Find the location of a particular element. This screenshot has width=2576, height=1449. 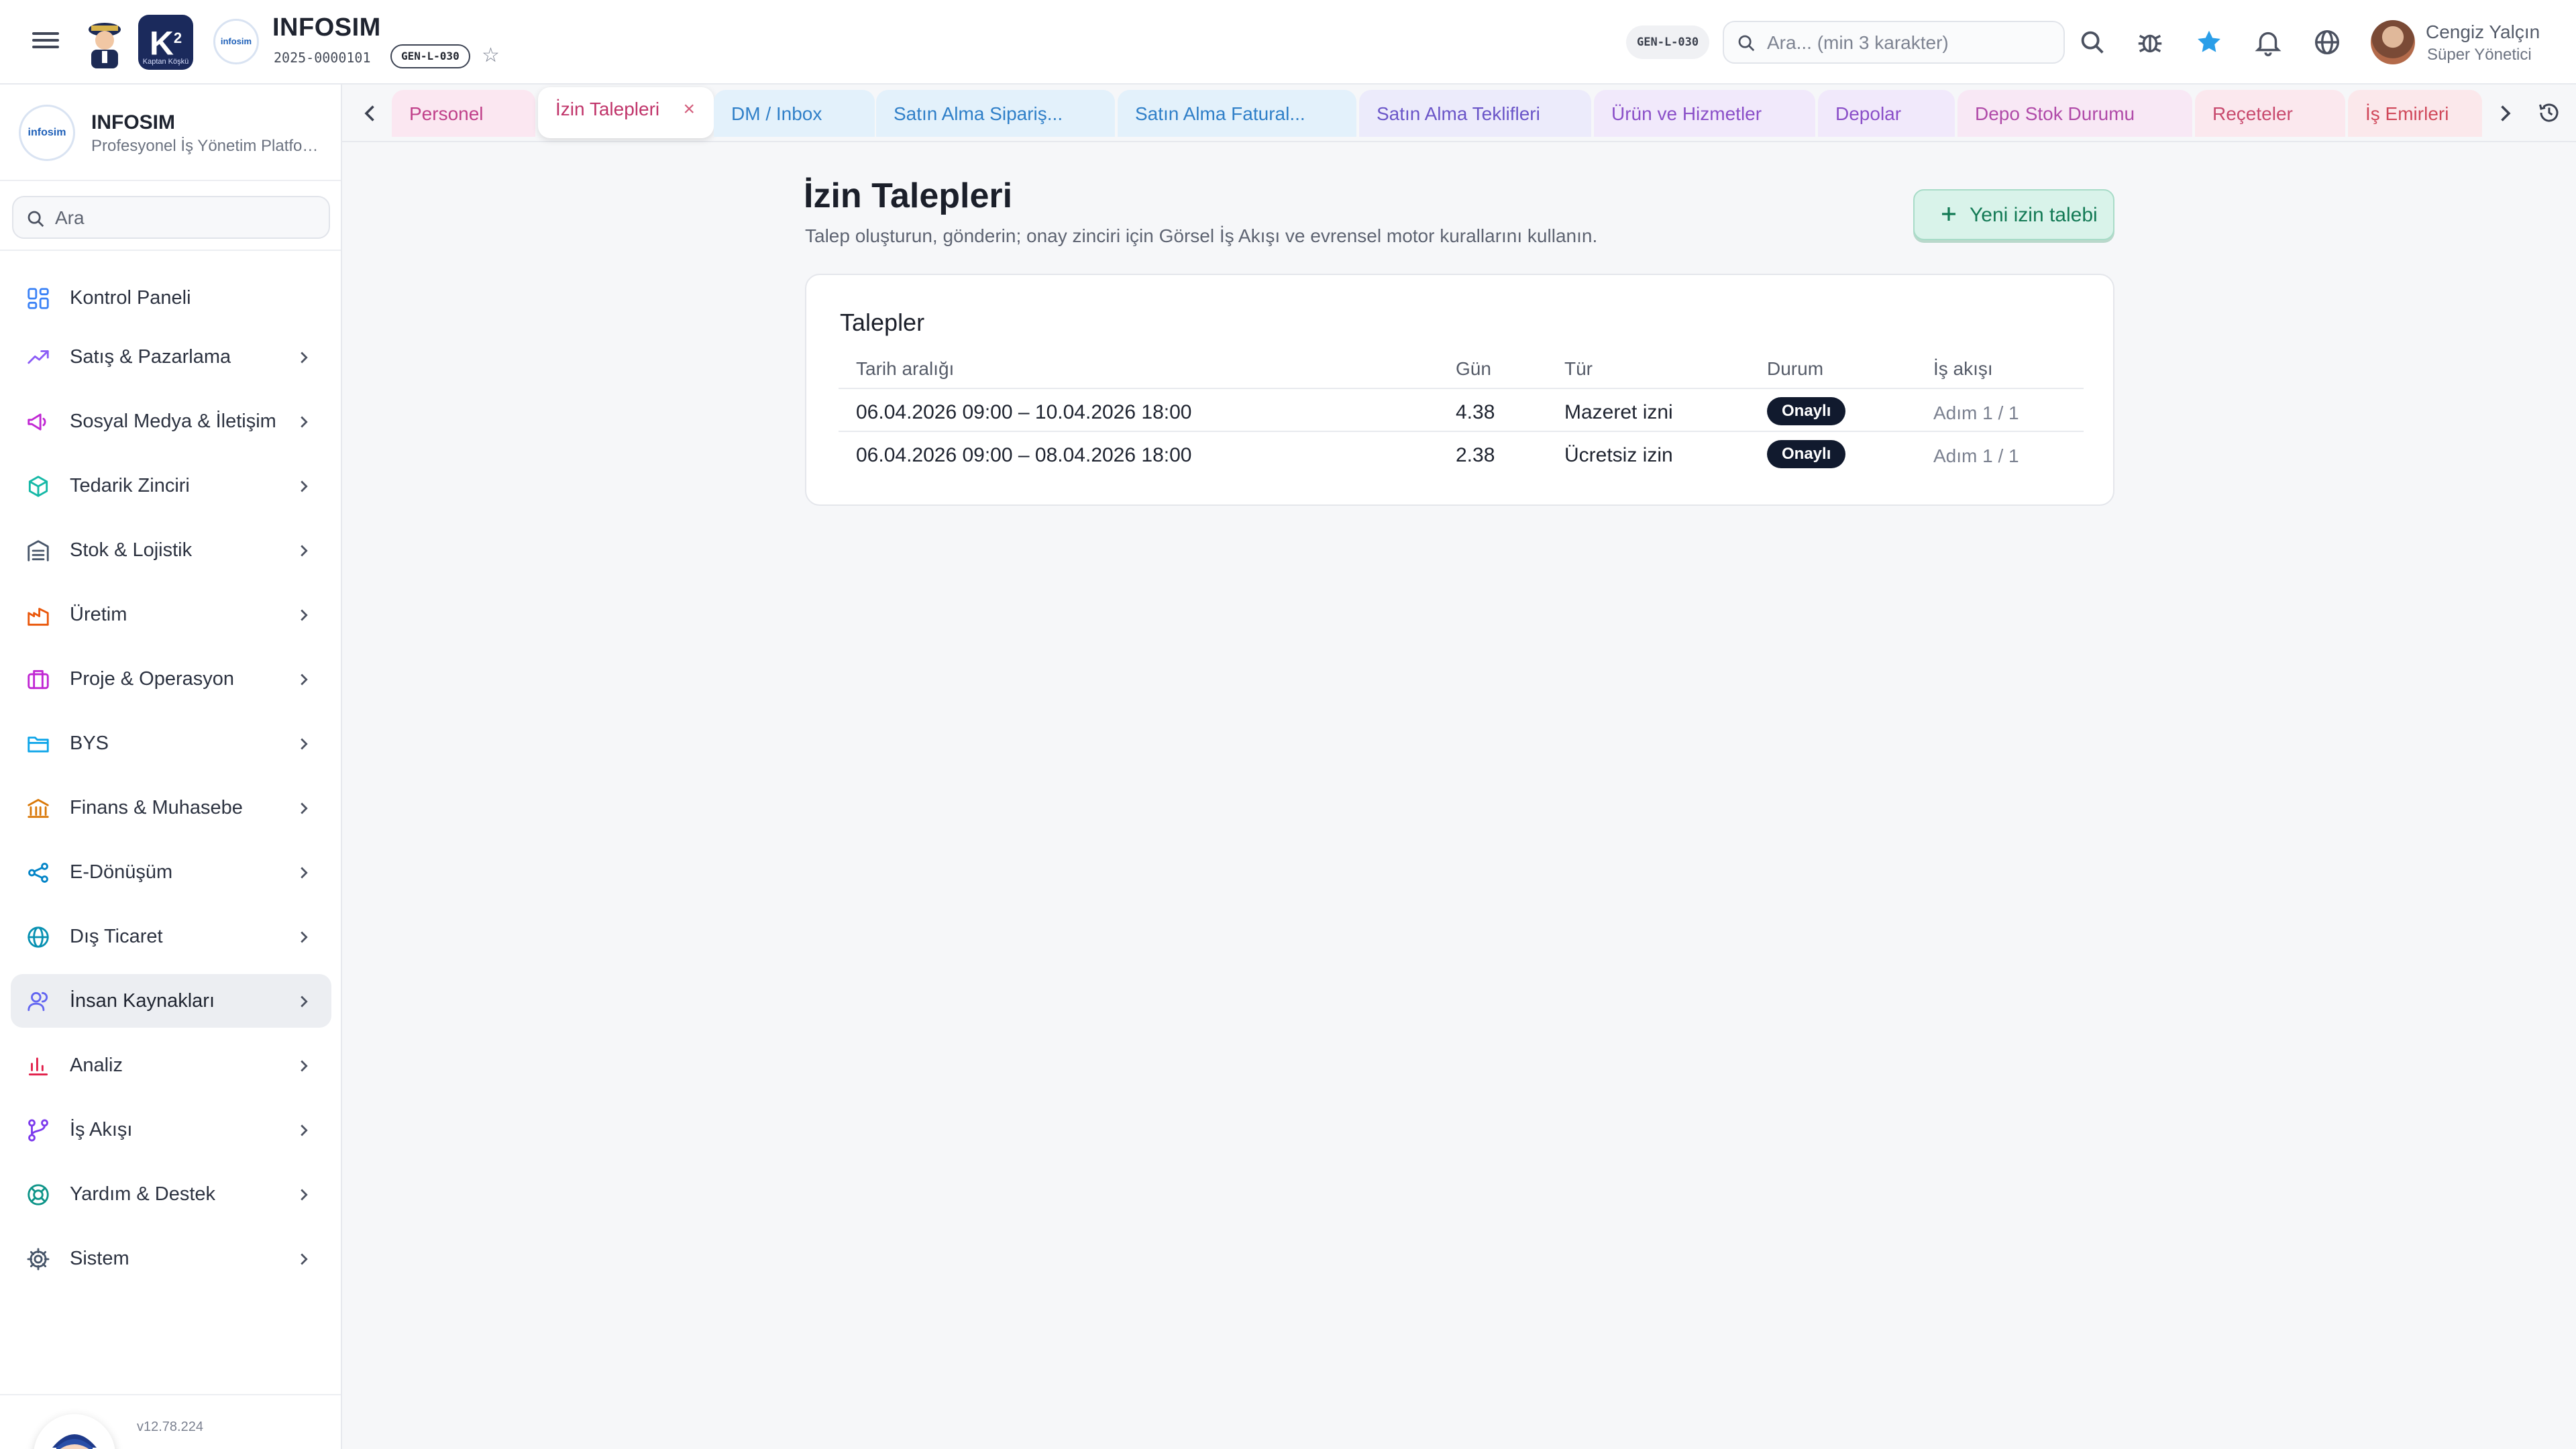

tab: Personel is located at coordinates (463, 113).